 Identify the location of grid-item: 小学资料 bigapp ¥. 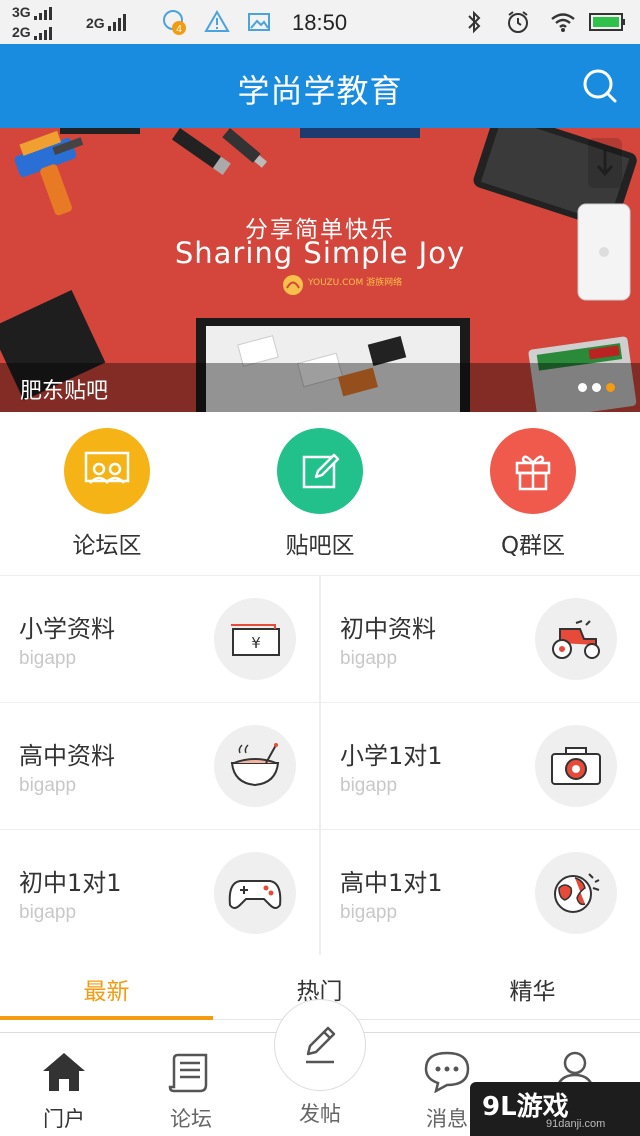
(159, 639).